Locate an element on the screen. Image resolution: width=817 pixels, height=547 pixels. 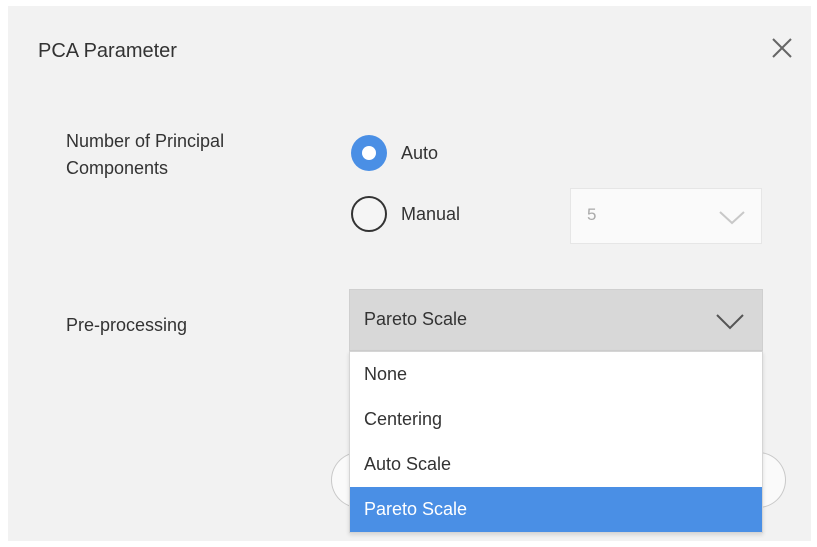
radio-manual-button is located at coordinates (369, 214).